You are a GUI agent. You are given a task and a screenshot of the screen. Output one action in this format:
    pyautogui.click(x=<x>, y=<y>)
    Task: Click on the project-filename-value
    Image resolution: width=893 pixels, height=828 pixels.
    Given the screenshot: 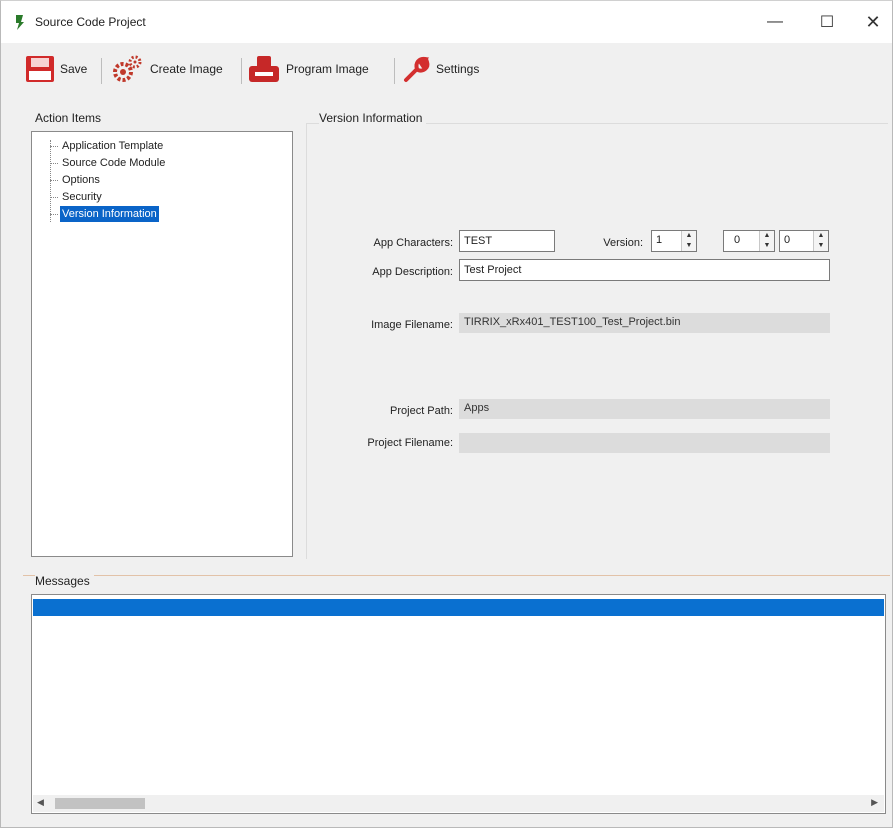 What is the action you would take?
    pyautogui.click(x=644, y=443)
    